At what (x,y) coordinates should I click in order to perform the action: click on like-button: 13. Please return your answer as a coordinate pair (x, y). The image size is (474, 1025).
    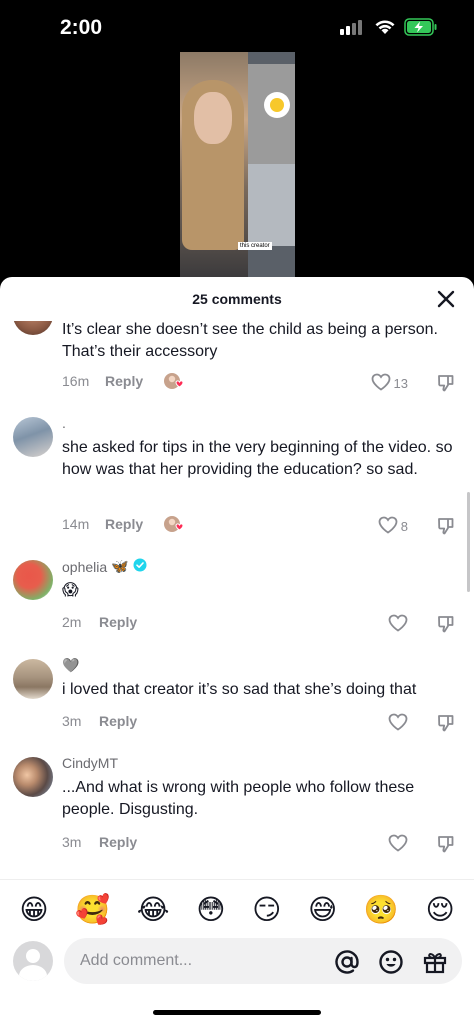
    Looking at the image, I should click on (389, 383).